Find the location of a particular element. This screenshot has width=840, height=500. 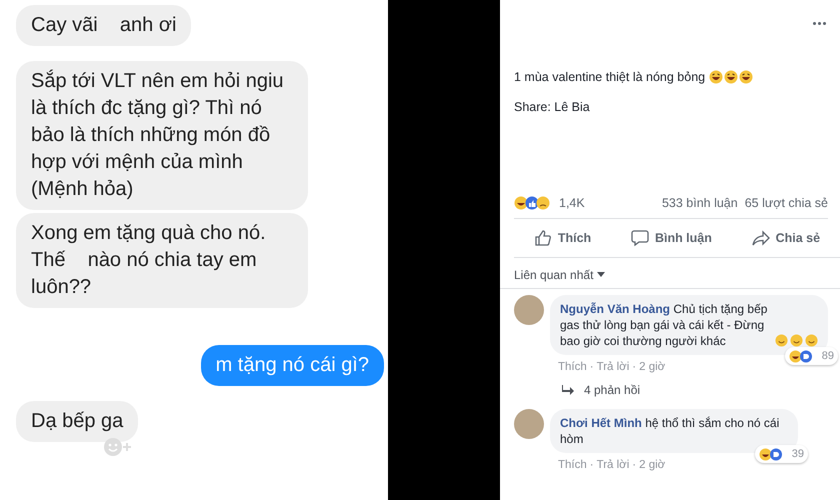

comment-reactions-badge: 89 is located at coordinates (811, 356).